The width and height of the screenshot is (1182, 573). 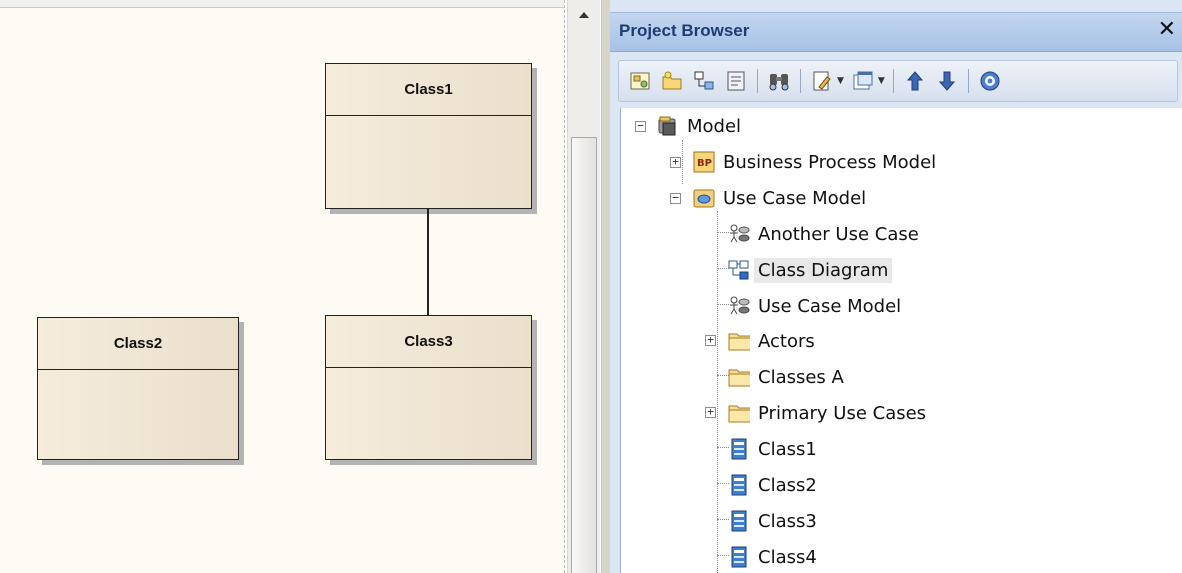 I want to click on association-connector, so click(x=428, y=262).